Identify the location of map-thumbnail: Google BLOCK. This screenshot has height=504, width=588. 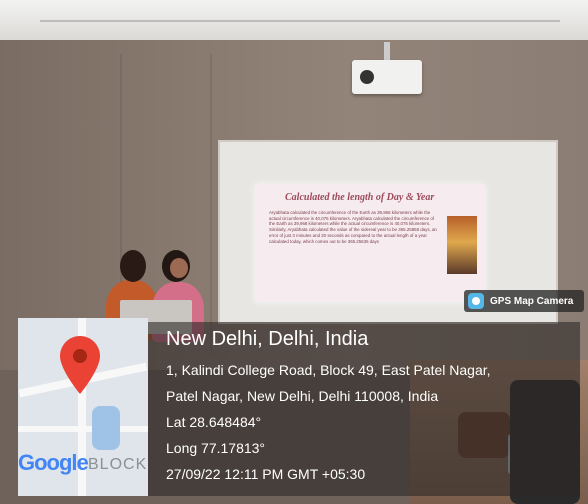
(83, 407).